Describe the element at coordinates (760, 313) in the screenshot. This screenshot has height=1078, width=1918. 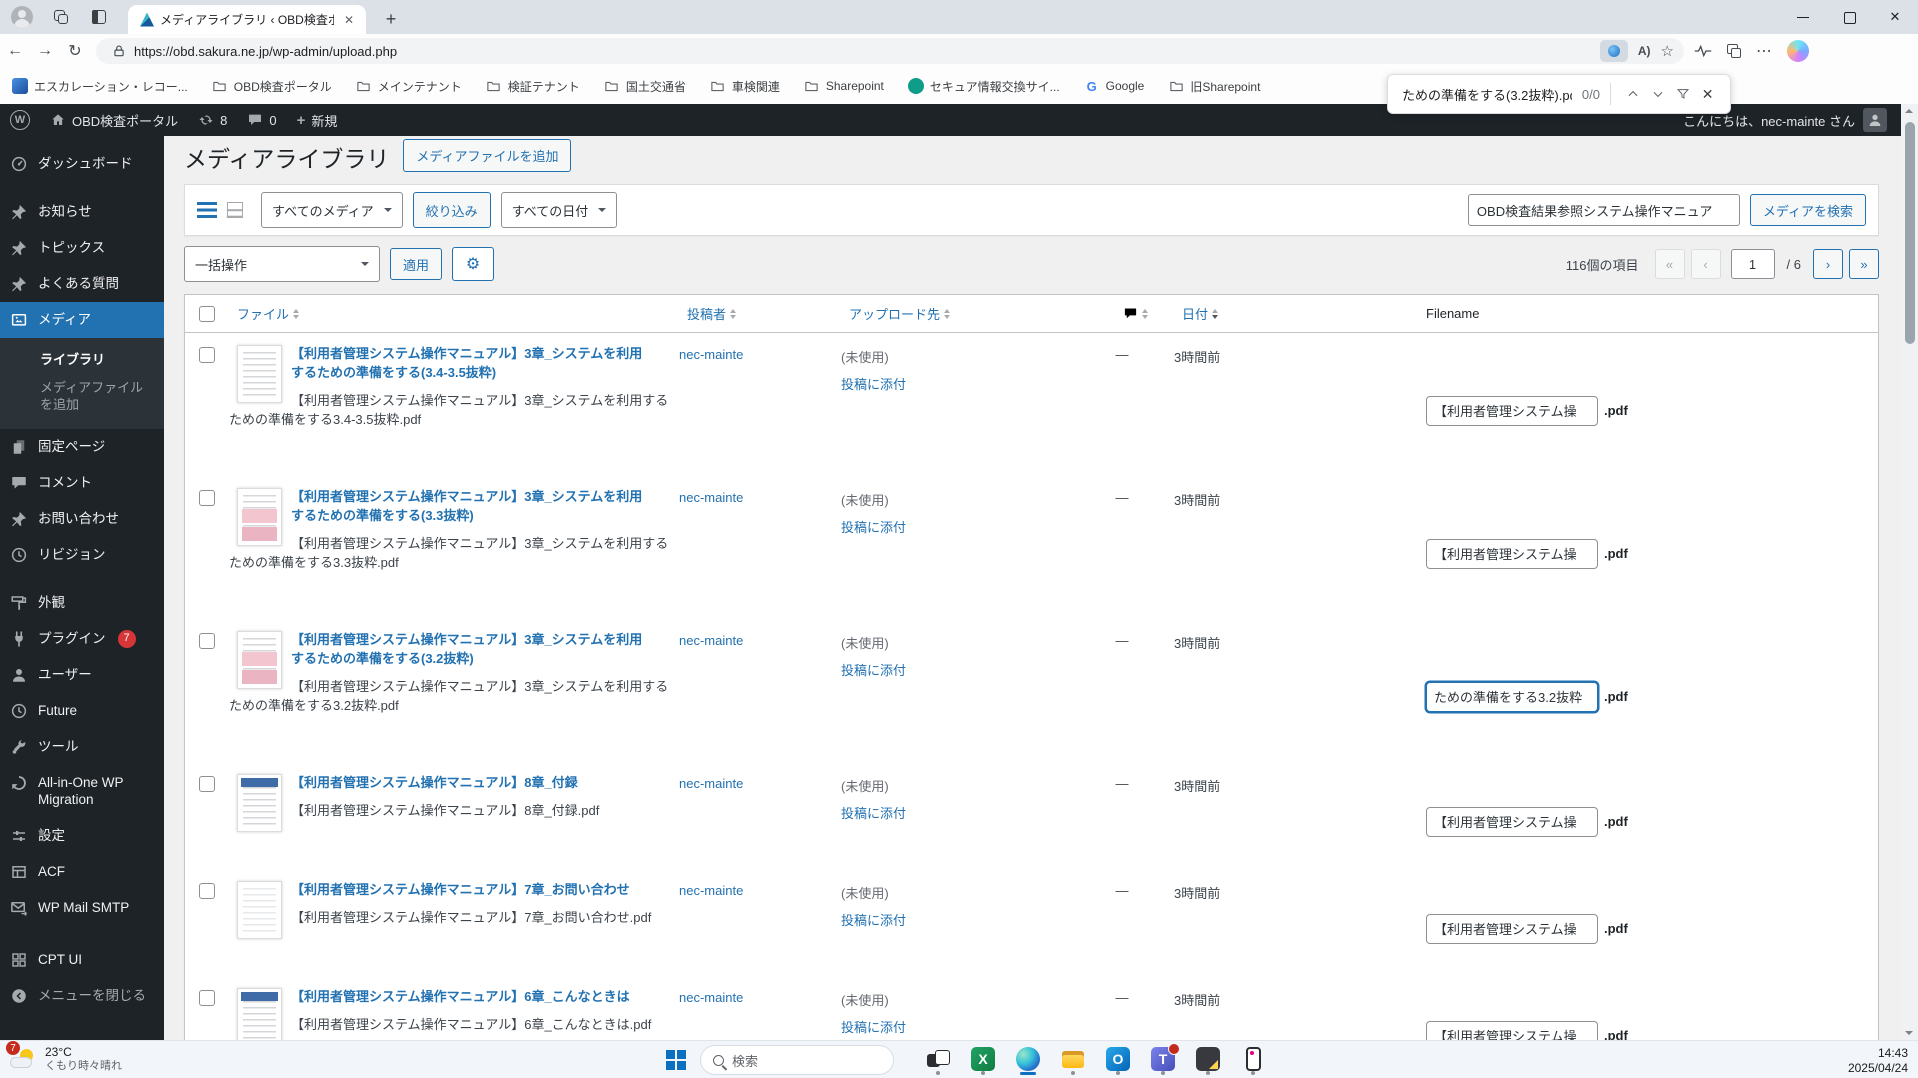
I see `column-header-author: 投稿者` at that location.